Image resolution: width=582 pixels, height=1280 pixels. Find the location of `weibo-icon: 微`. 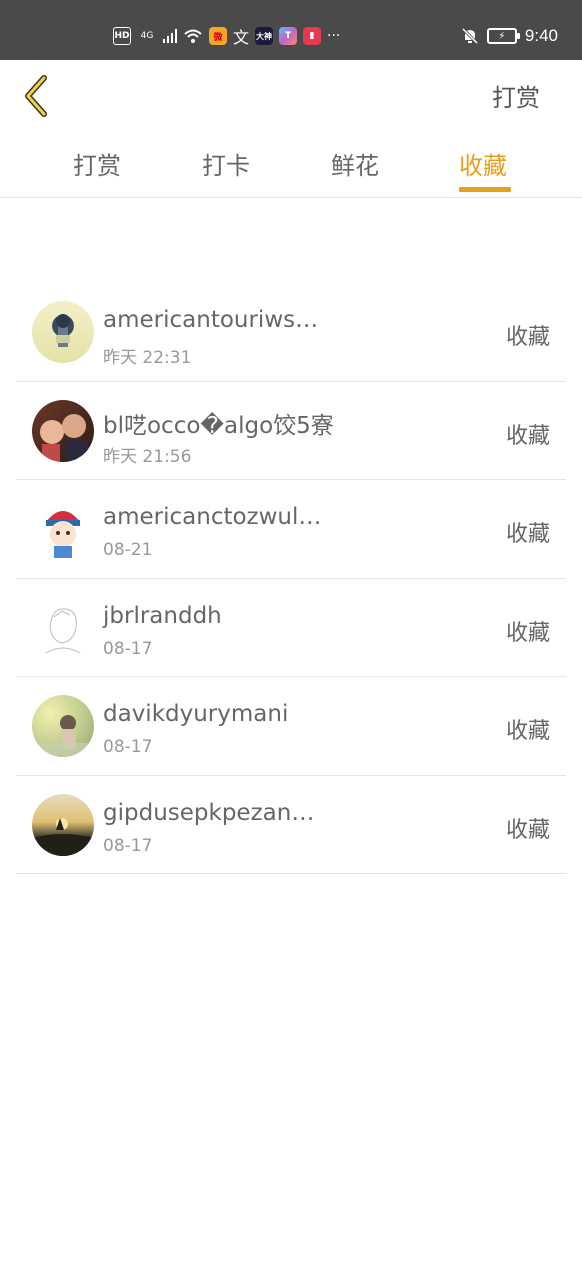

weibo-icon: 微 is located at coordinates (218, 36).